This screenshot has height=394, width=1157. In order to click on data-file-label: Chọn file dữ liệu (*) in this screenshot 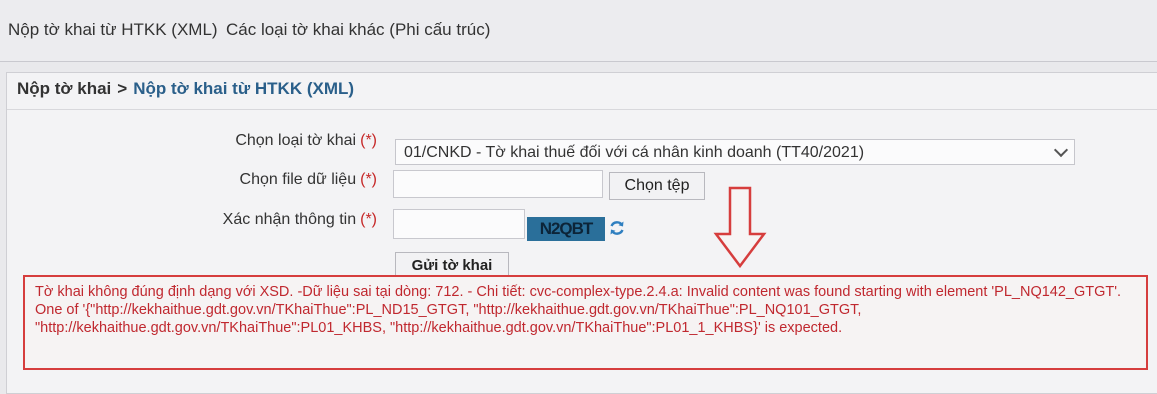, I will do `click(277, 180)`.